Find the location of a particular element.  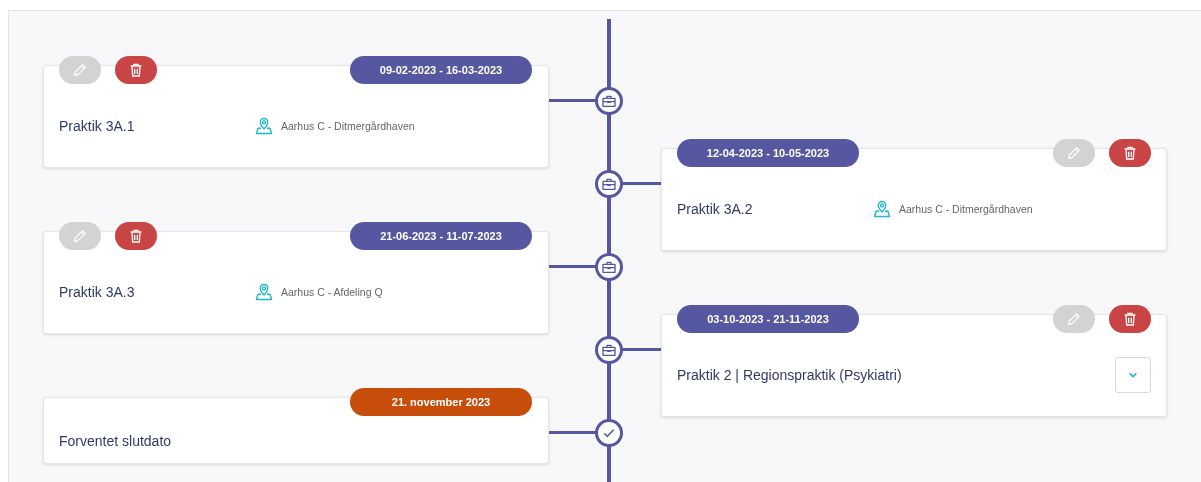

card-title: Forventet slutdato is located at coordinates (116, 441).